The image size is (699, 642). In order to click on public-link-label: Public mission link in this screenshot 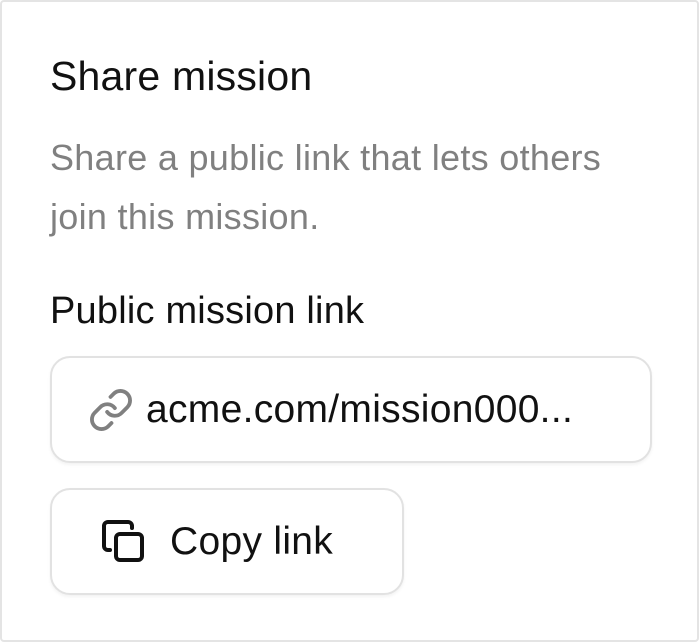, I will do `click(207, 311)`.